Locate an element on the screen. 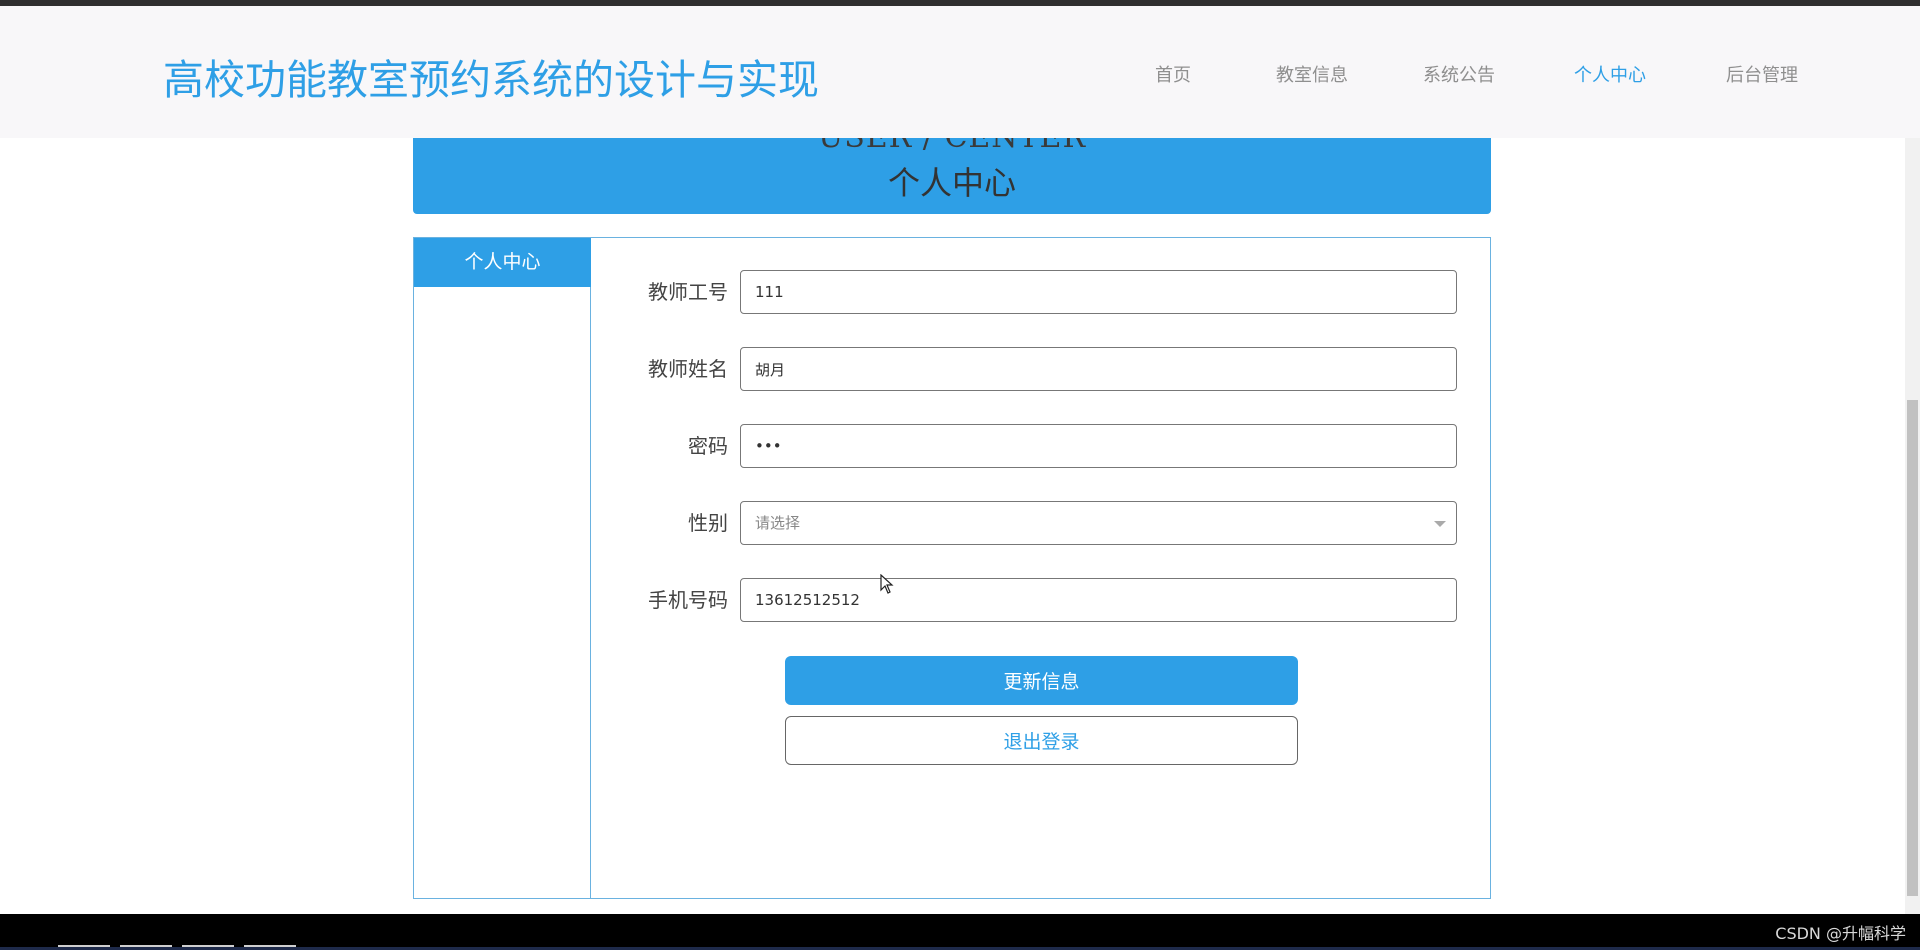 This screenshot has width=1920, height=950. password-label: 密码 is located at coordinates (708, 446).